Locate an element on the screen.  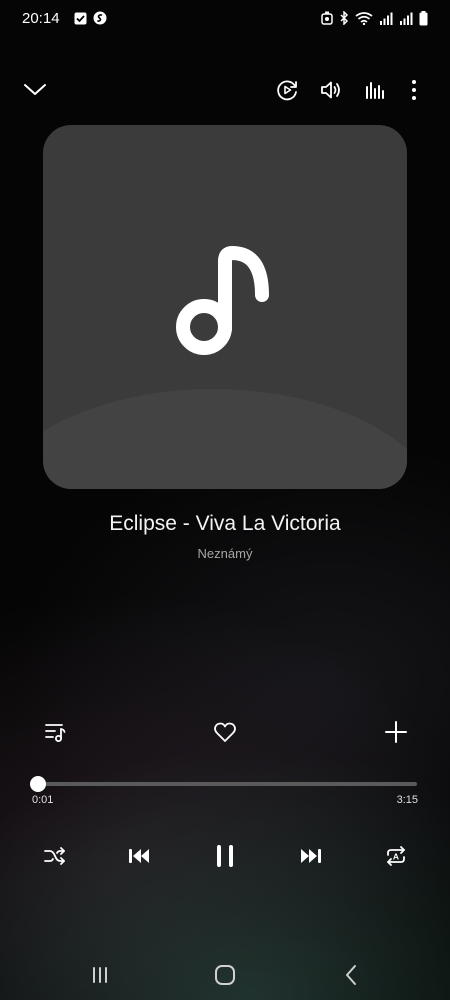
status-time: 20:14 is located at coordinates (41, 18).